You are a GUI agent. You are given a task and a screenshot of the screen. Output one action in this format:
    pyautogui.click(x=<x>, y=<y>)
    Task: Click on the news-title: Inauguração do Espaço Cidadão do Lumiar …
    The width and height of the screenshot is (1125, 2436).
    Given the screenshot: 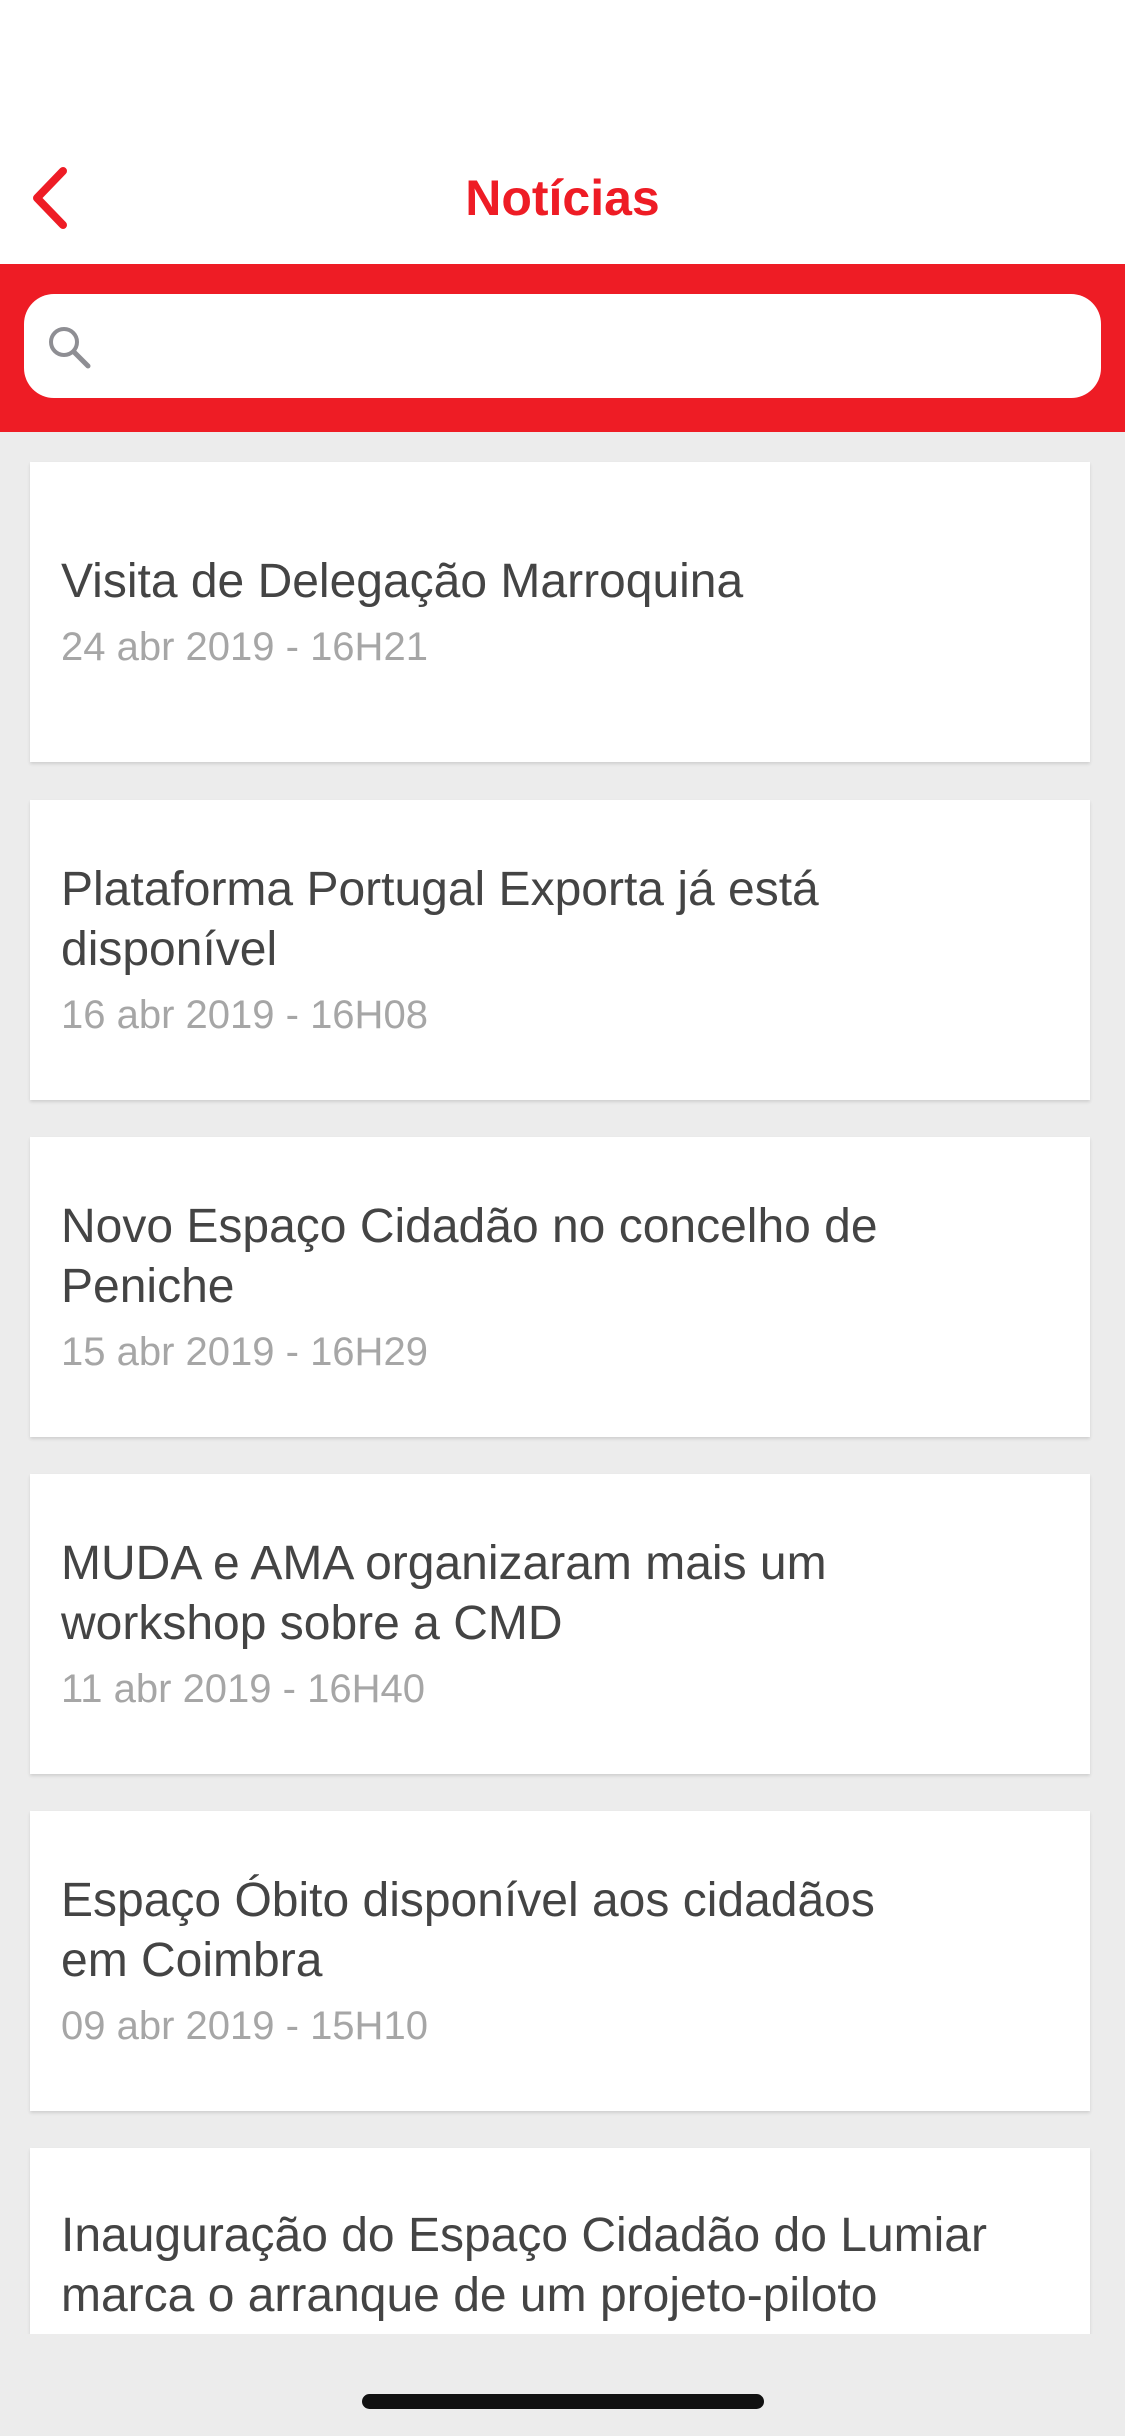 What is the action you would take?
    pyautogui.click(x=524, y=2265)
    